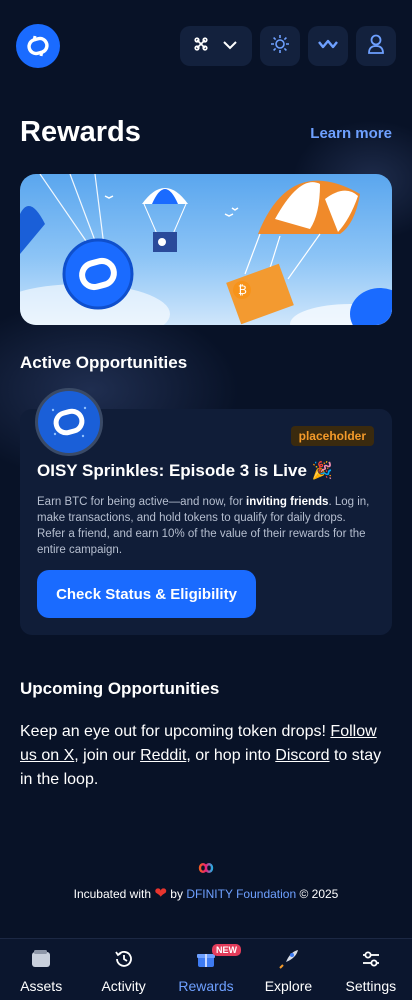 The height and width of the screenshot is (1000, 412). Describe the element at coordinates (201, 46) in the screenshot. I see `network-icon` at that location.